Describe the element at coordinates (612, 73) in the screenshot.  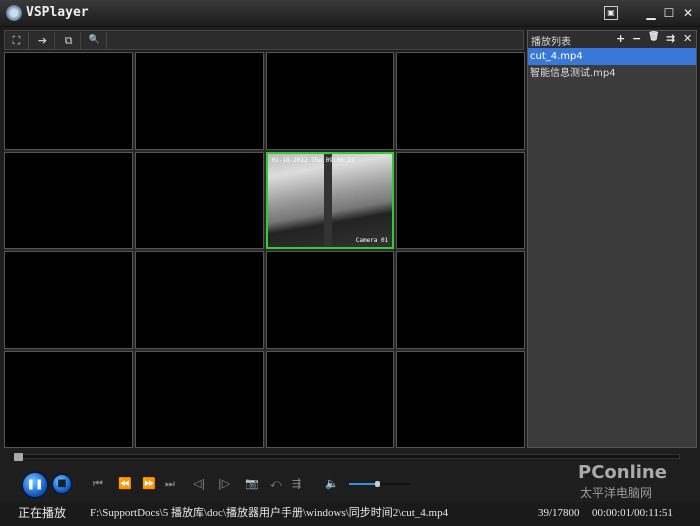
I see `playlist-item: 智能信息测试.mp4` at that location.